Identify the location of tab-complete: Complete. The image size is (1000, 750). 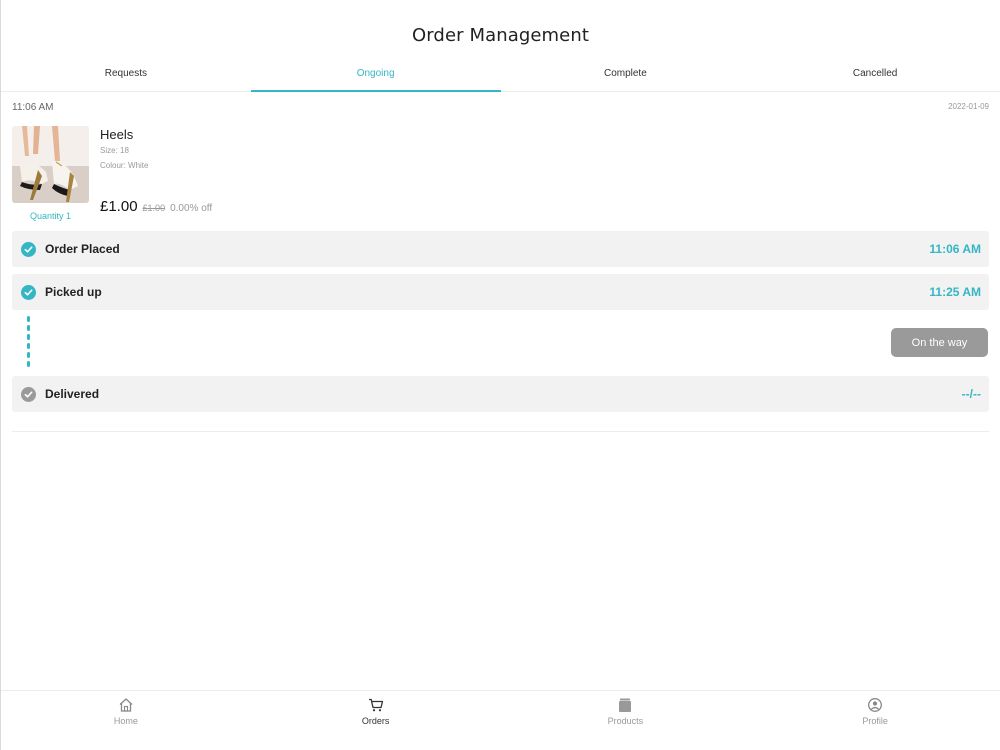
(626, 73).